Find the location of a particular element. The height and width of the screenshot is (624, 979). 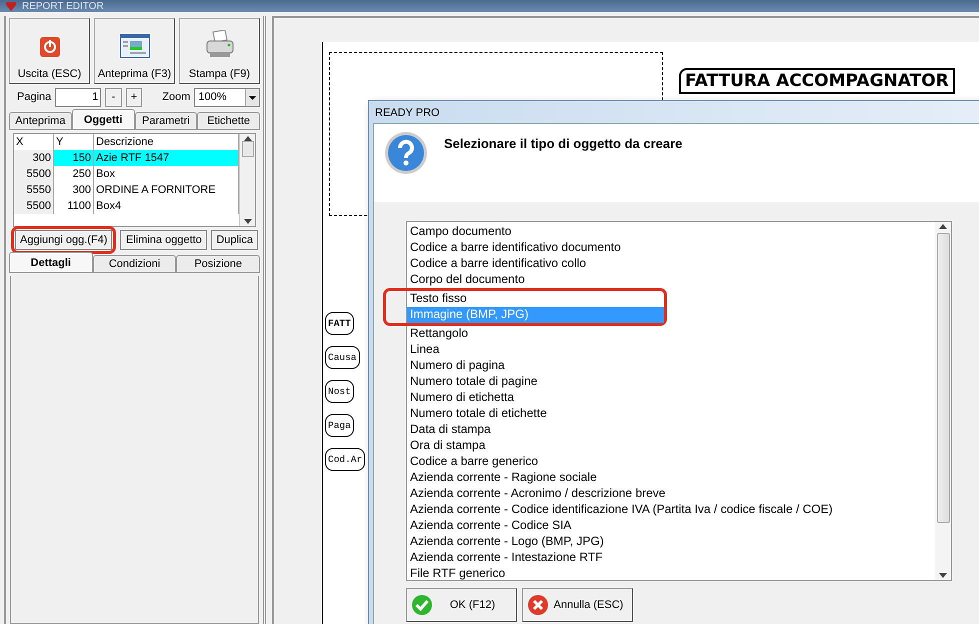

list-item: Numero di pagina is located at coordinates (671, 366).